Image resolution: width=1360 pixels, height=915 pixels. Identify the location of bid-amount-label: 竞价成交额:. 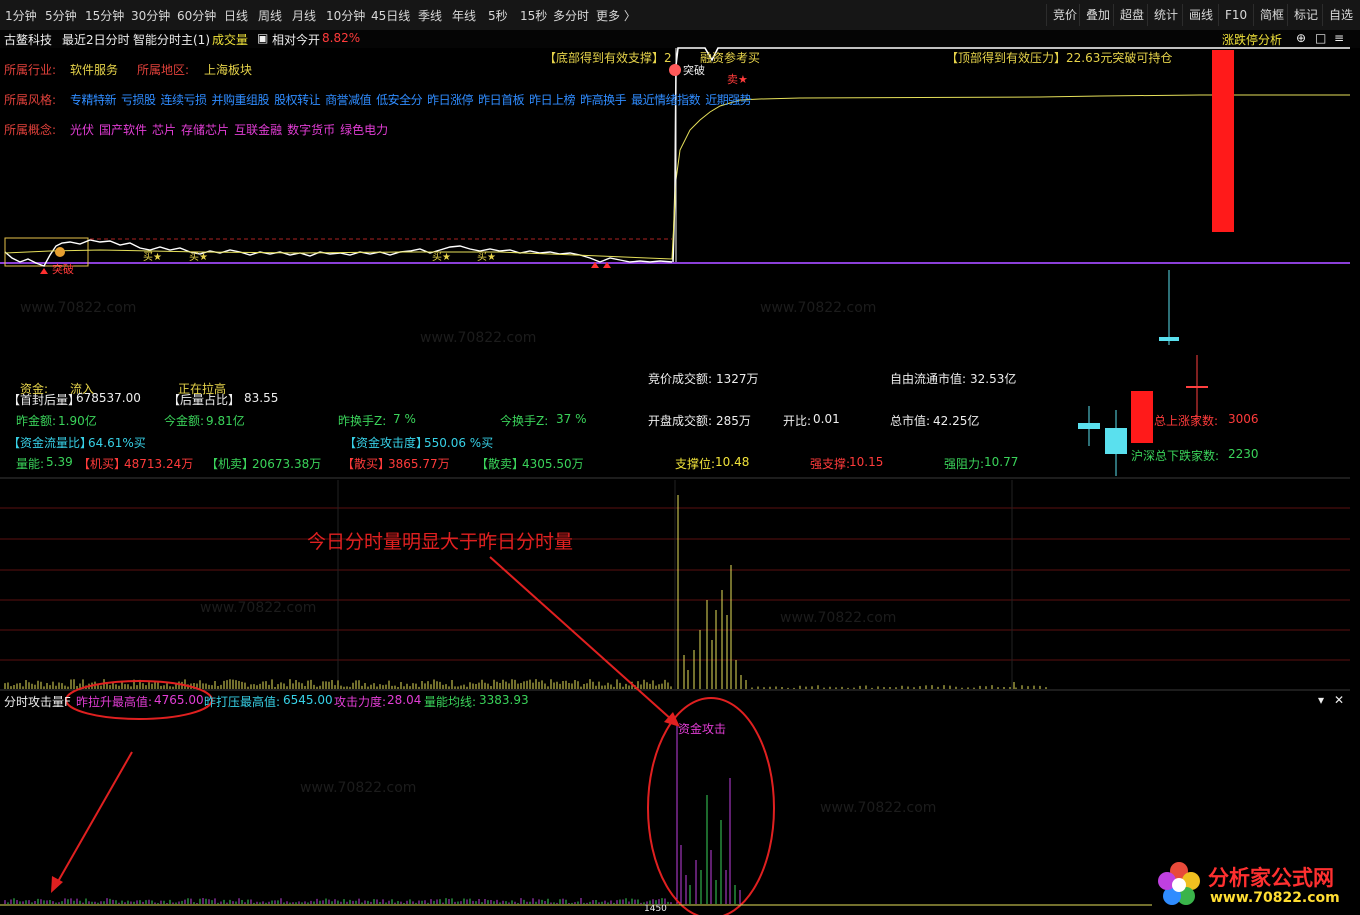
(680, 379).